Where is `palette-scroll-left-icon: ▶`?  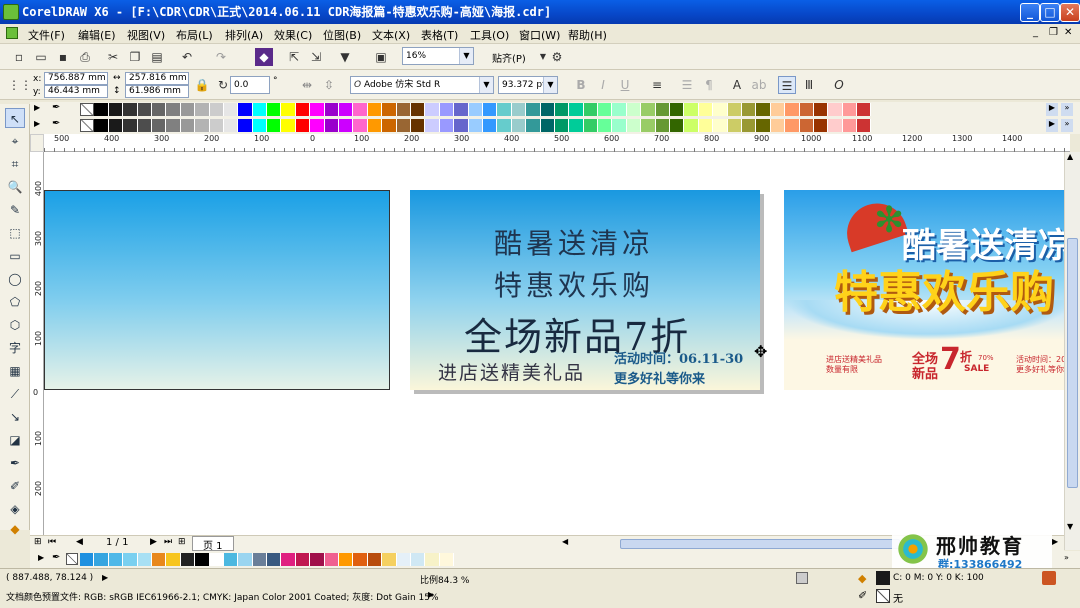
palette-scroll-left-icon: ▶ is located at coordinates (41, 557).